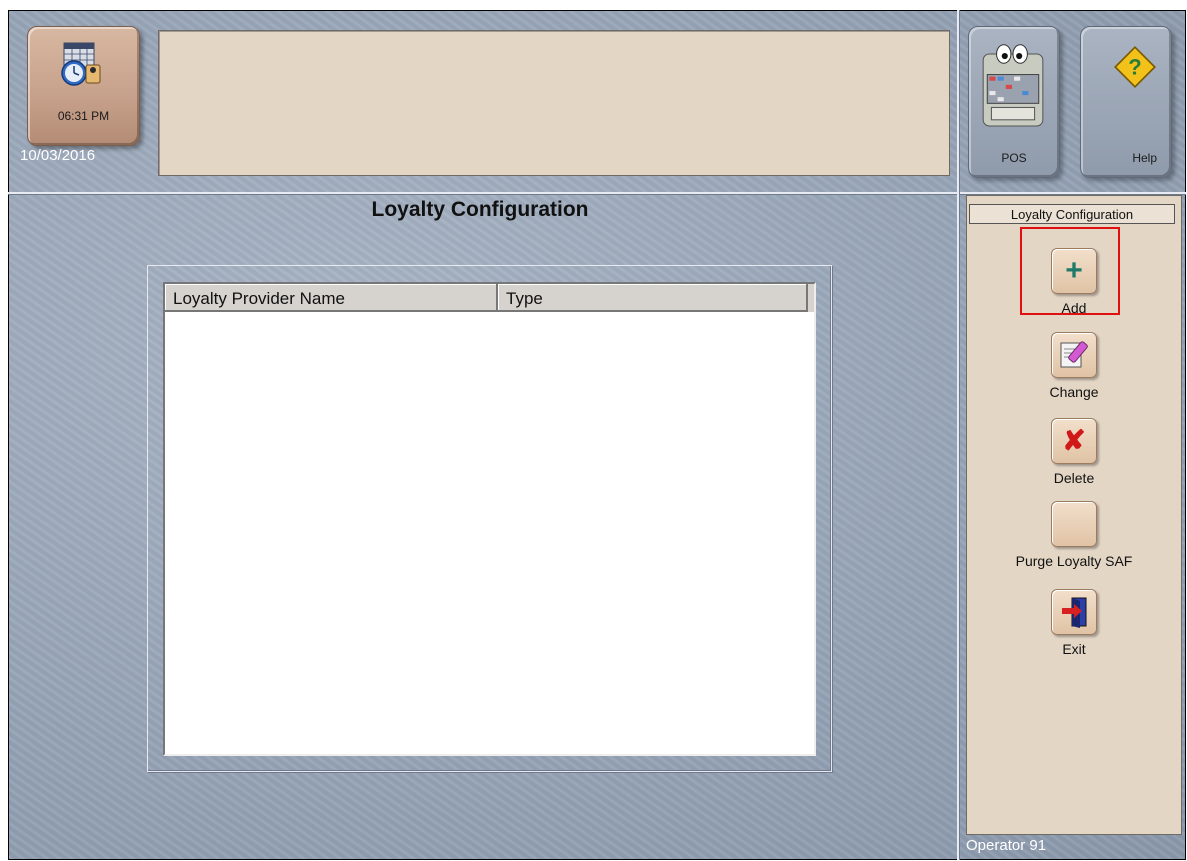 The width and height of the screenshot is (1187, 861). I want to click on pos-button: POS, so click(1014, 102).